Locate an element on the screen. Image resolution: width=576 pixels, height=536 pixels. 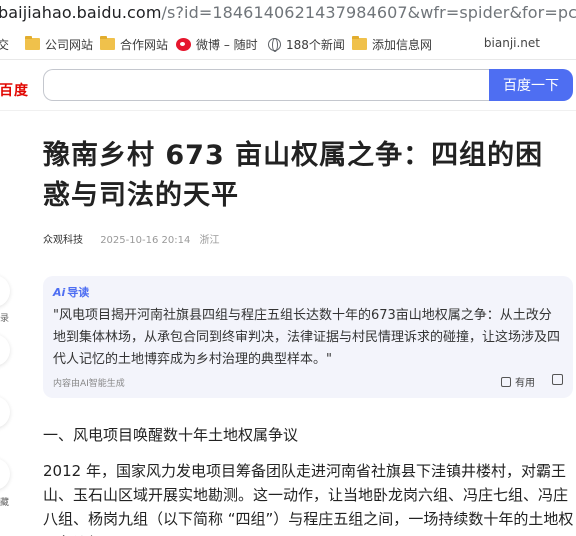
bookmark-label: 公司网站 is located at coordinates (69, 44).